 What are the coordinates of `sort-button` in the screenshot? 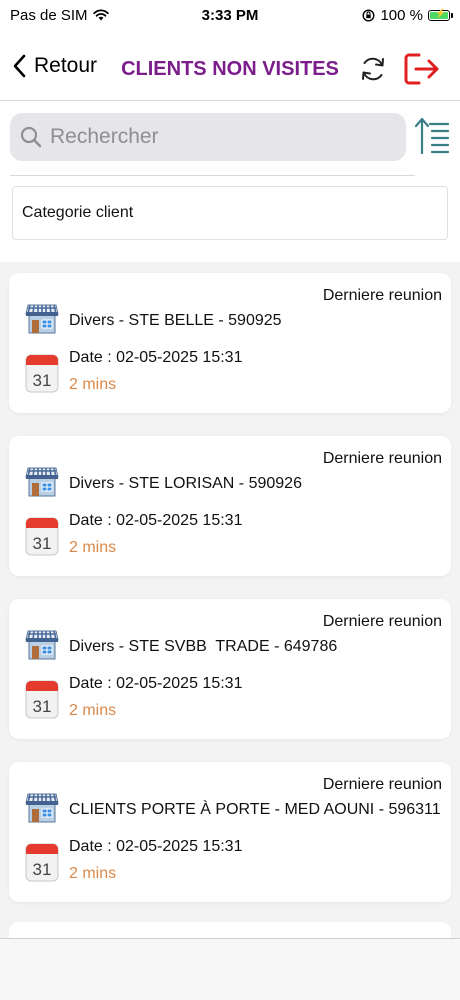 It's located at (432, 136).